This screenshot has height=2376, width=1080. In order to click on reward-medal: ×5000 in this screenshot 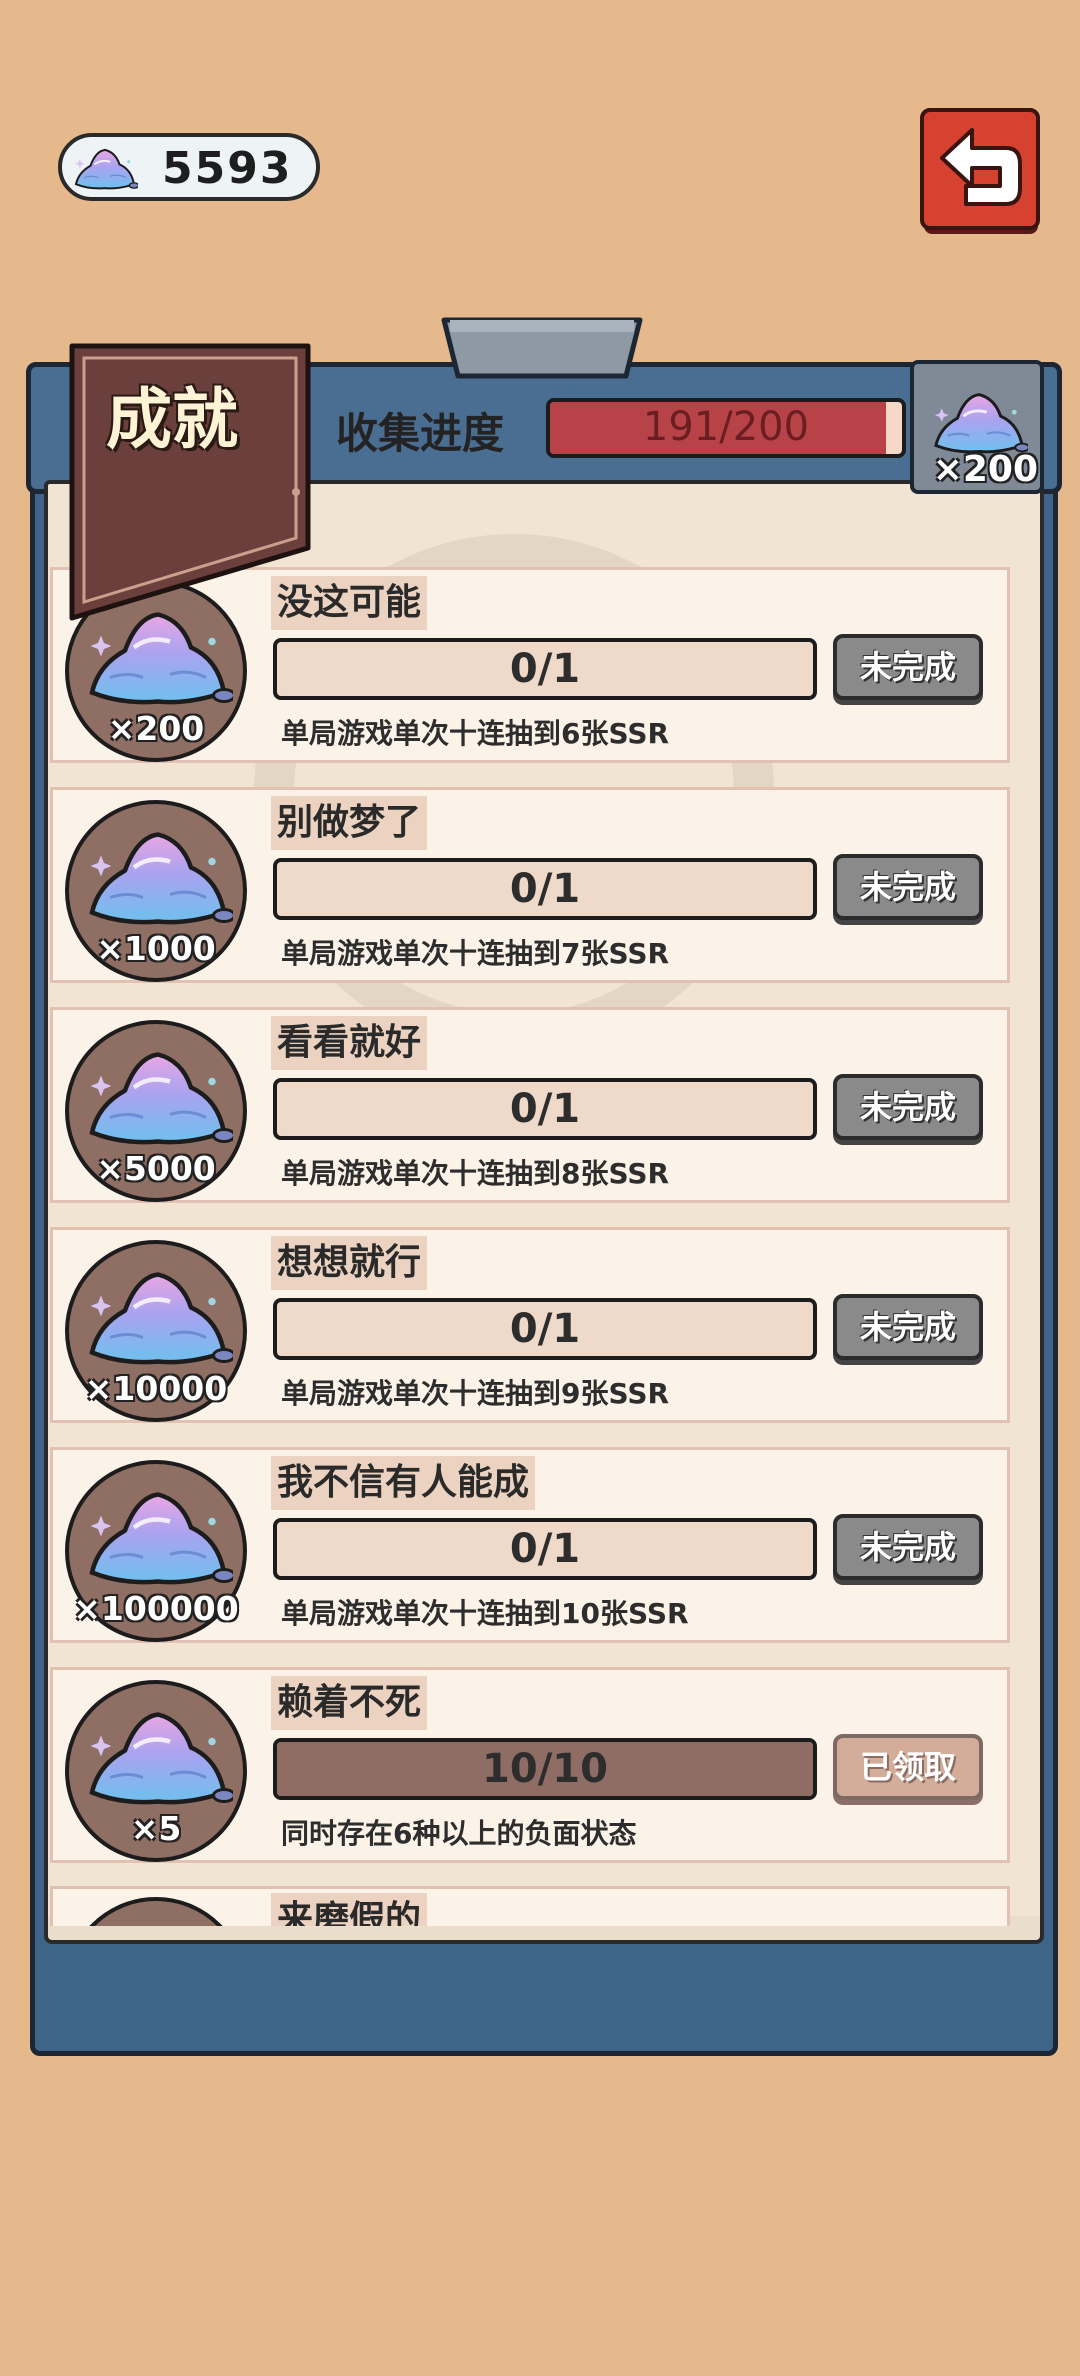, I will do `click(156, 1111)`.